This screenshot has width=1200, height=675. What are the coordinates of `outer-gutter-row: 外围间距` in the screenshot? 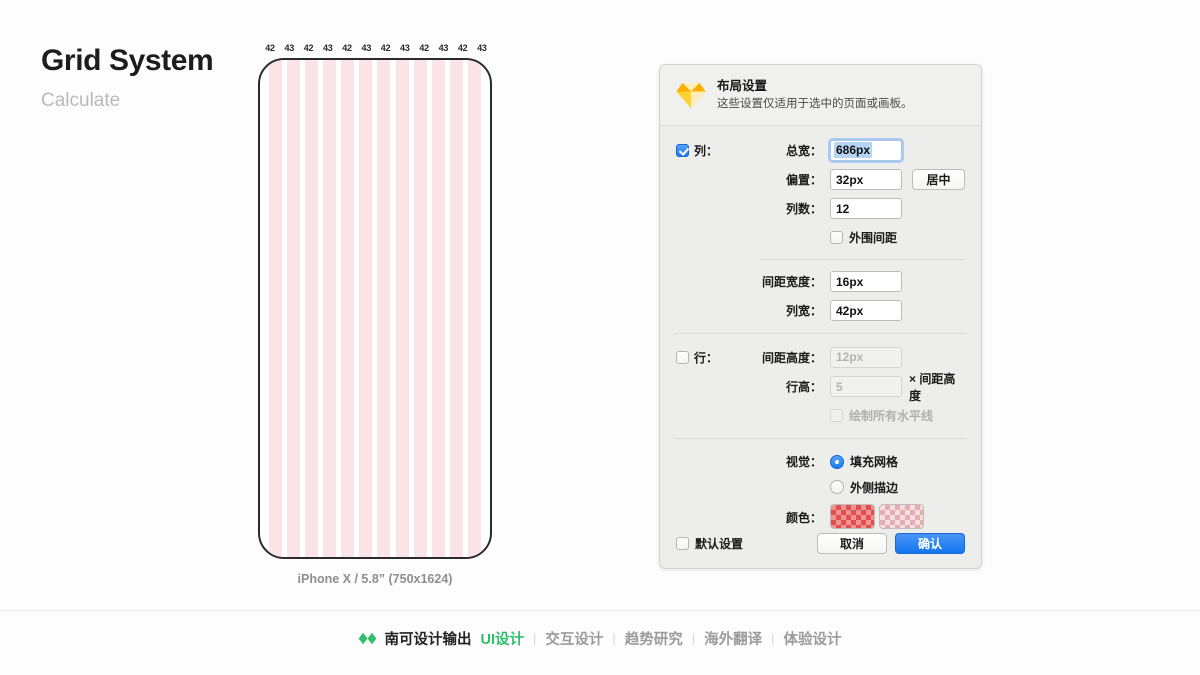 It's located at (820, 237).